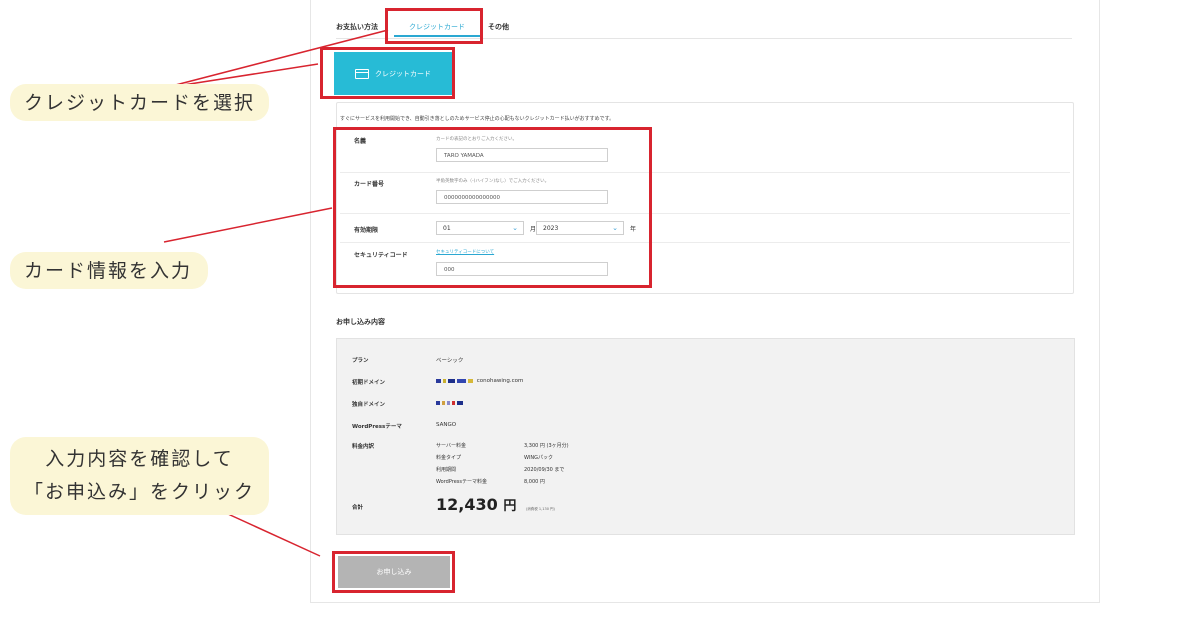  I want to click on plan-value: ベーシック, so click(450, 361).